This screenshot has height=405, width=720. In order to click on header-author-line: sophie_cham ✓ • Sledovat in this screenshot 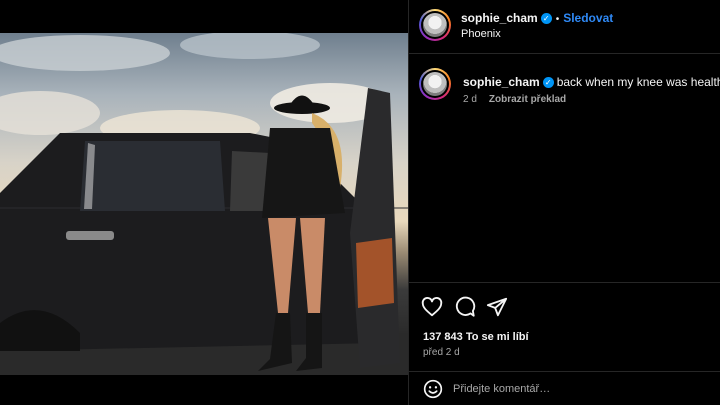, I will do `click(537, 18)`.